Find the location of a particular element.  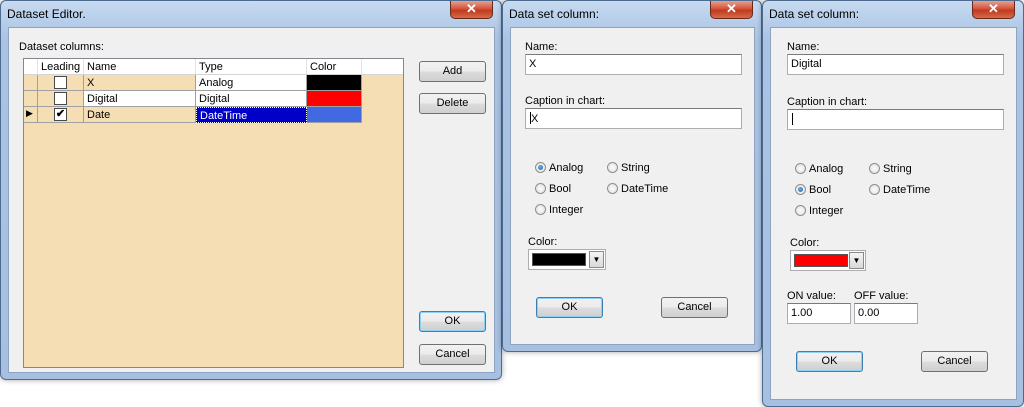

leading-checkbox: ✔ is located at coordinates (60, 114).